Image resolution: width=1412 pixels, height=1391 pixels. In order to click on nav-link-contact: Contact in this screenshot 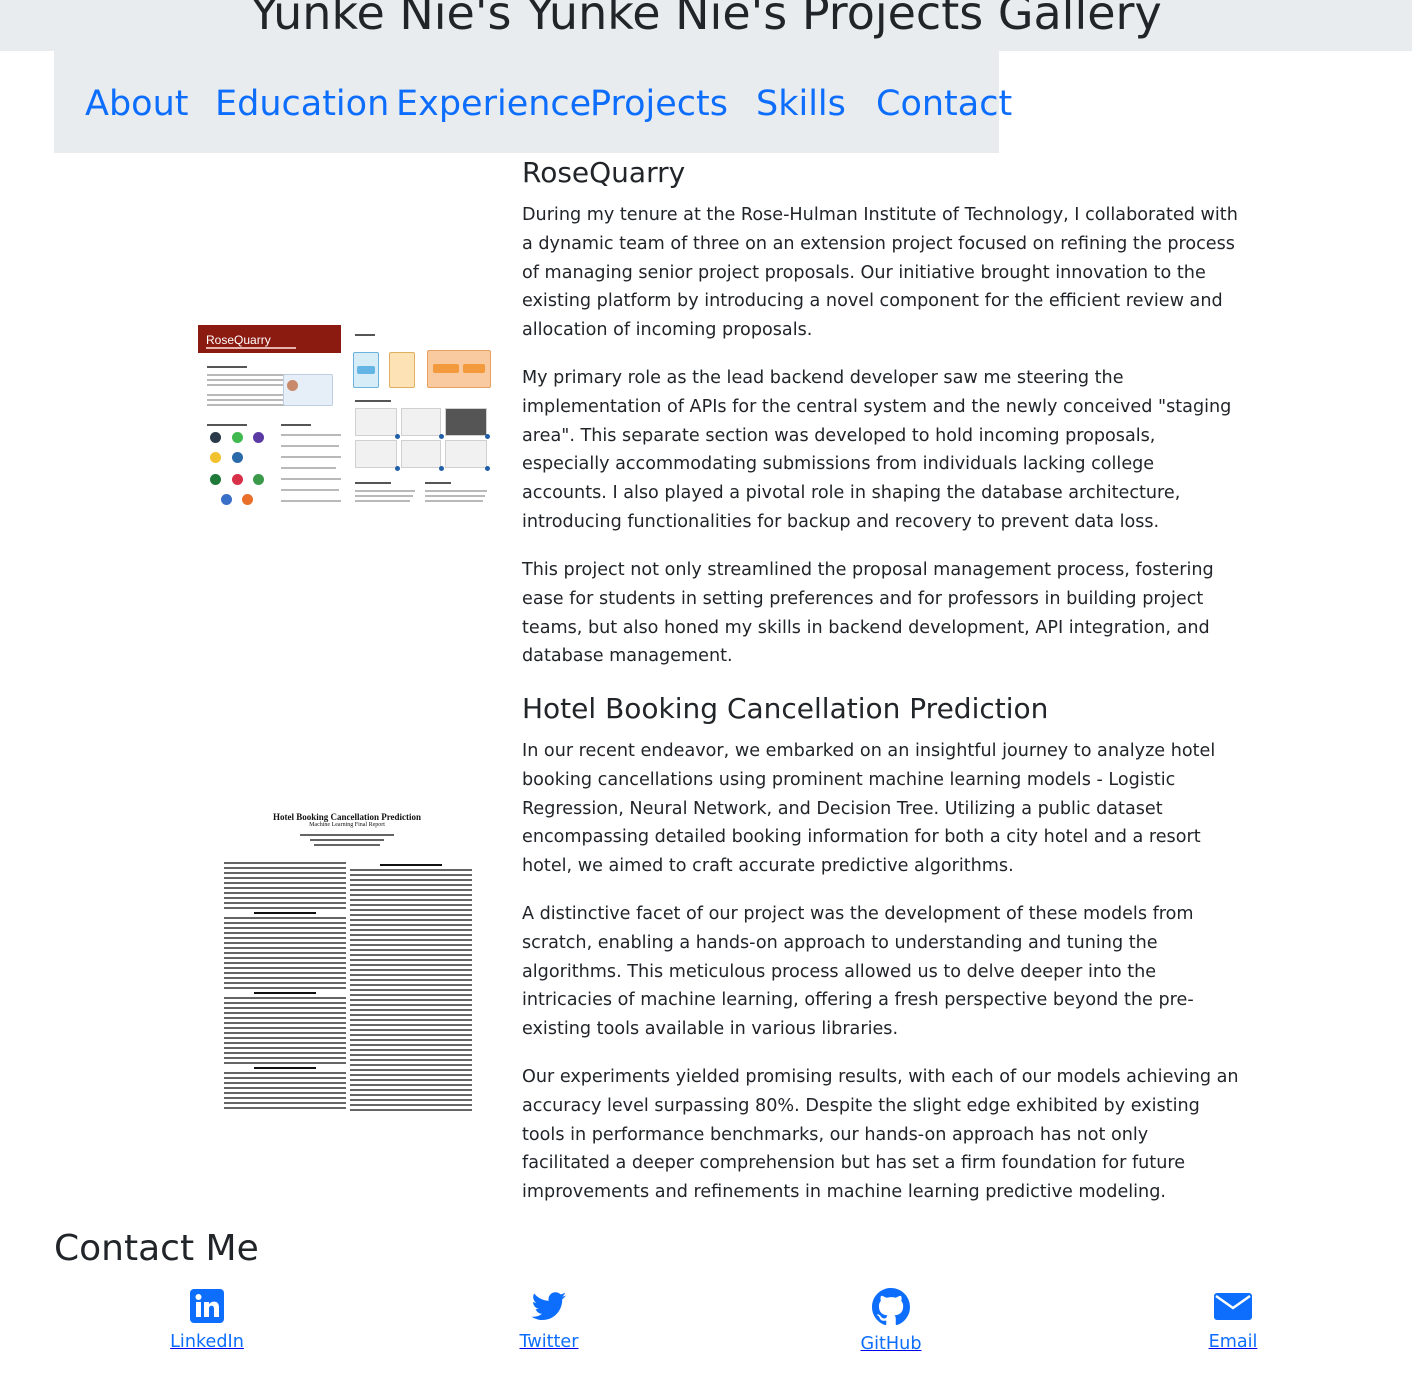, I will do `click(944, 104)`.